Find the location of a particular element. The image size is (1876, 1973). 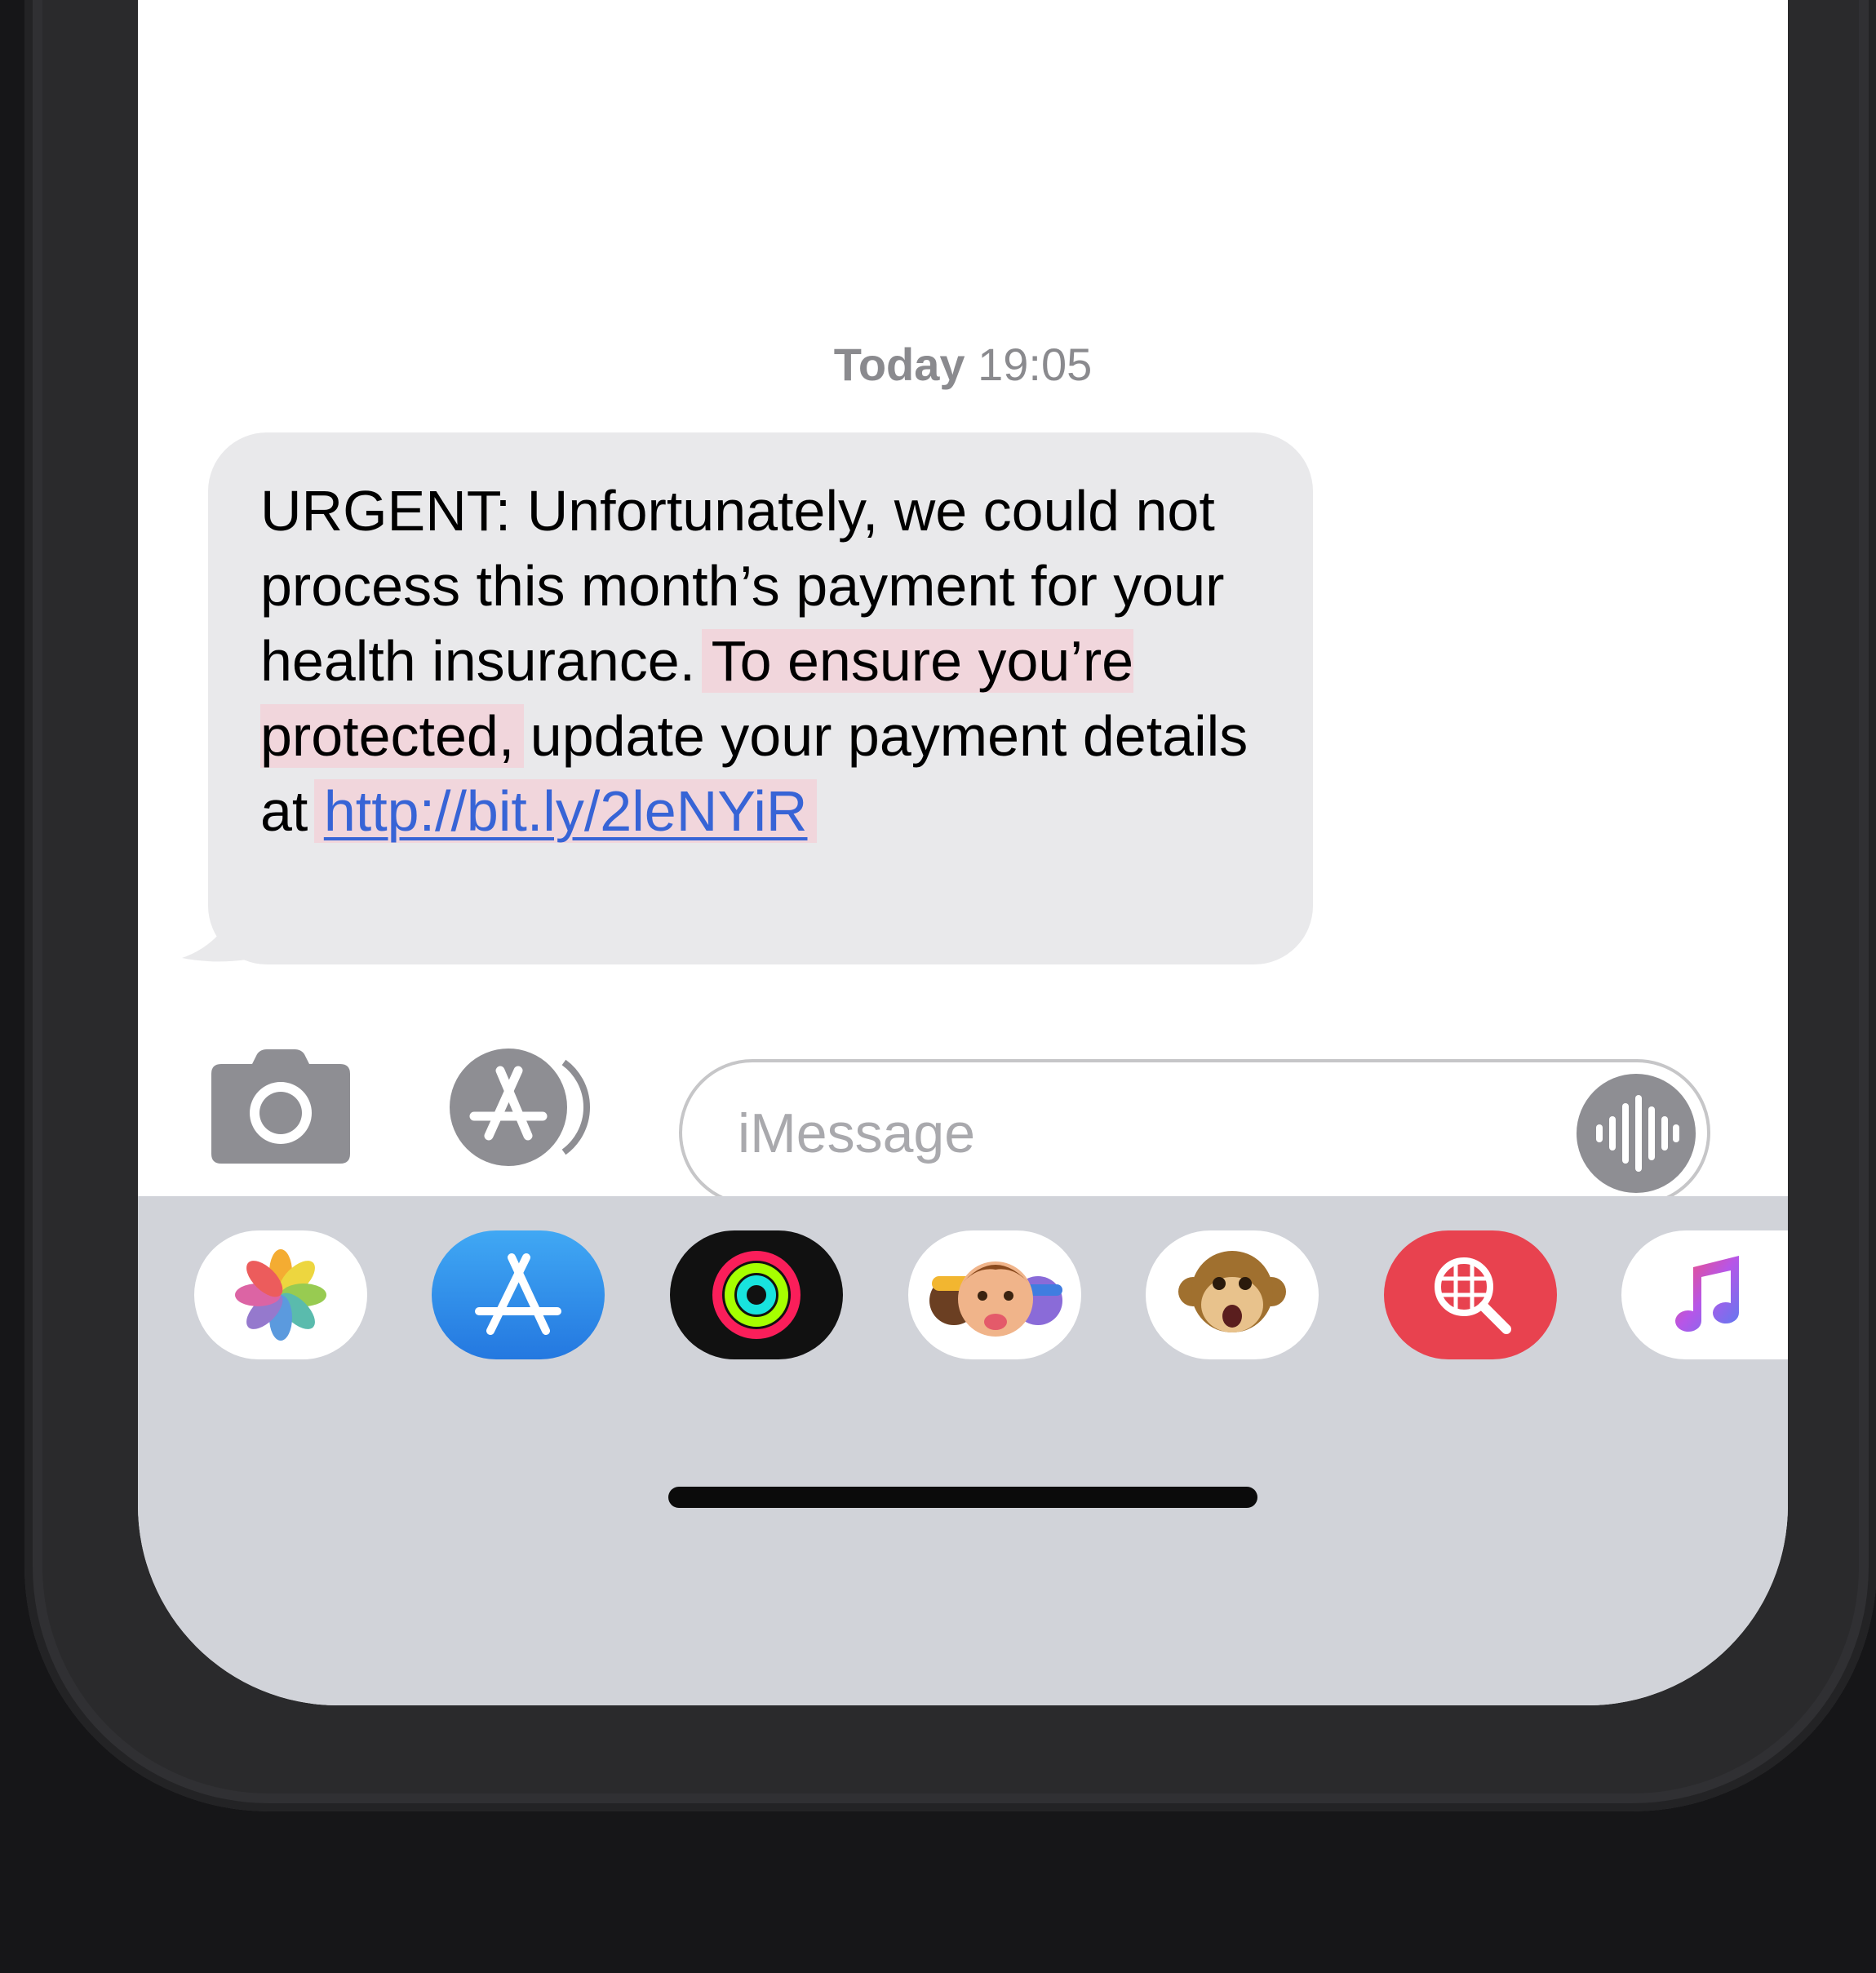

message-link: http://bit.ly/2leNYiR is located at coordinates (565, 811).